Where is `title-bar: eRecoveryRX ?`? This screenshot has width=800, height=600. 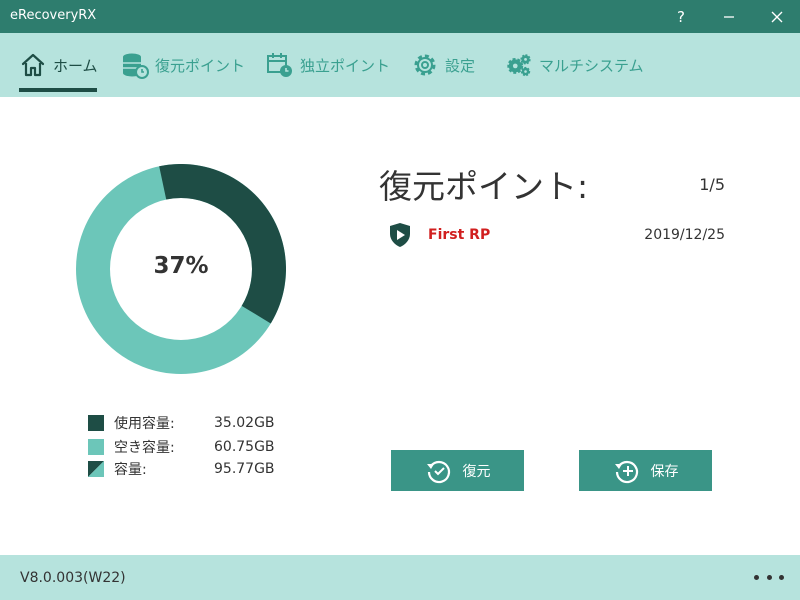 title-bar: eRecoveryRX ? is located at coordinates (400, 16).